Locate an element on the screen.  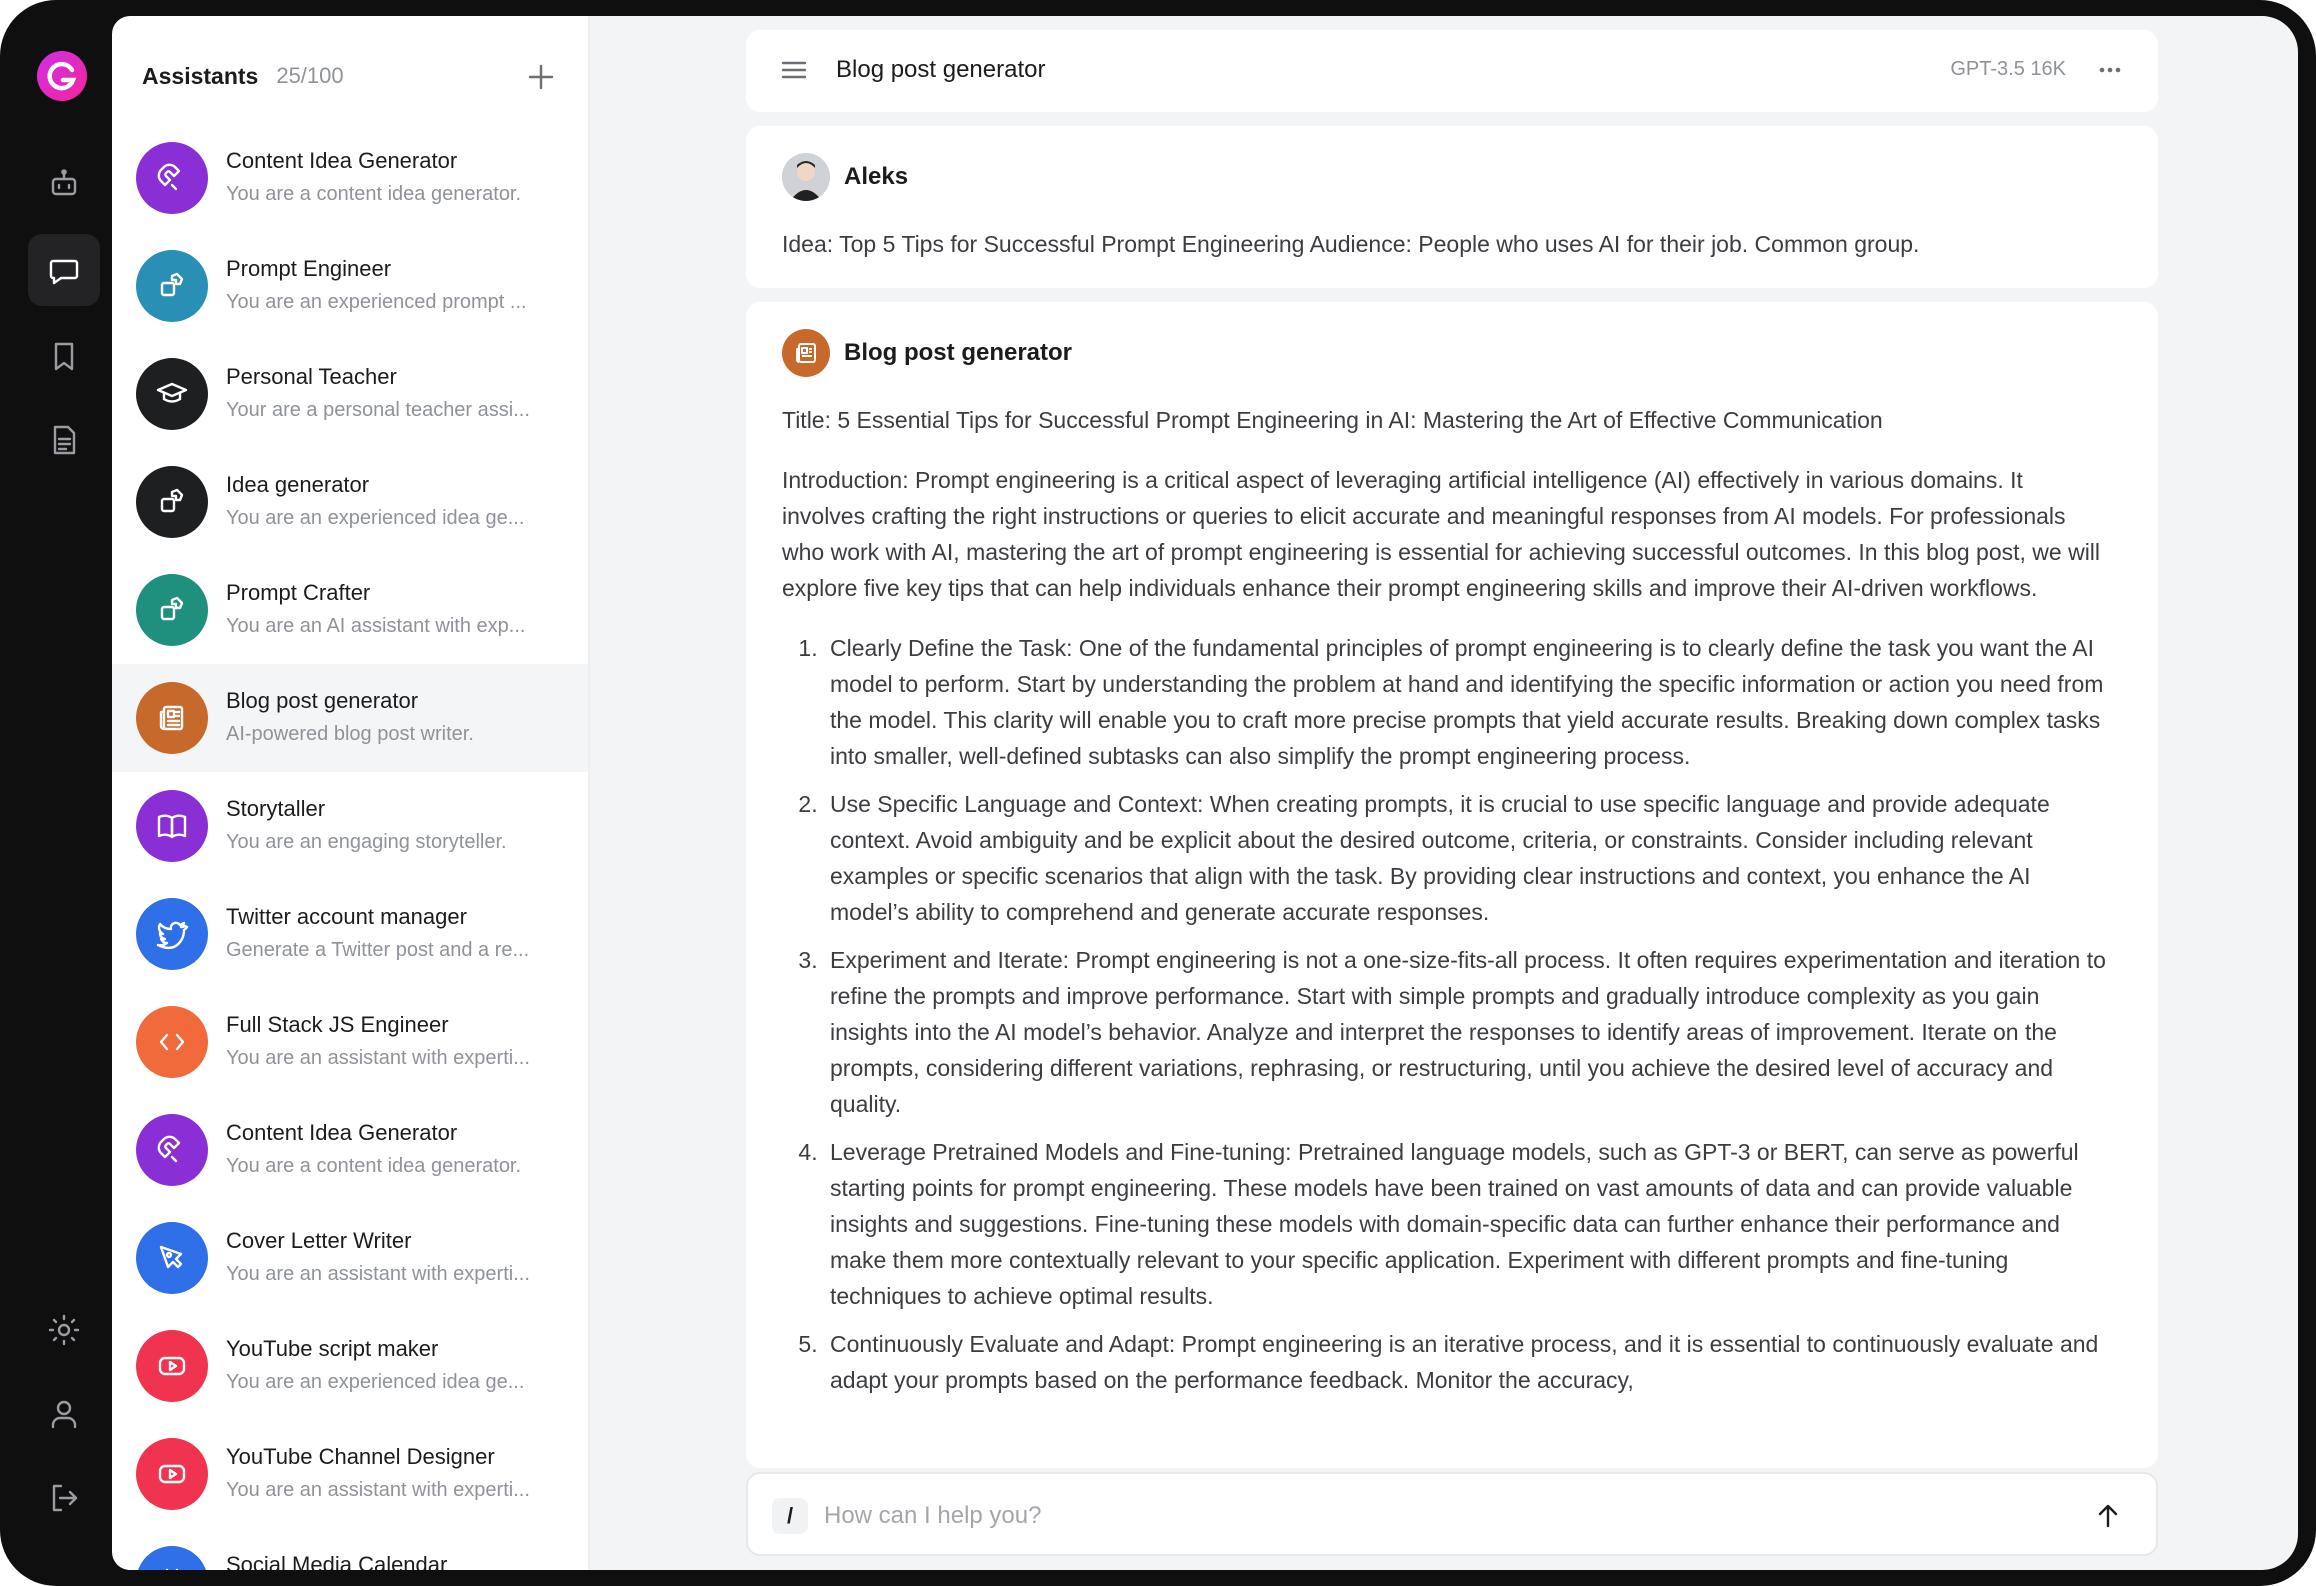
chat-bubble-icon is located at coordinates (64, 272).